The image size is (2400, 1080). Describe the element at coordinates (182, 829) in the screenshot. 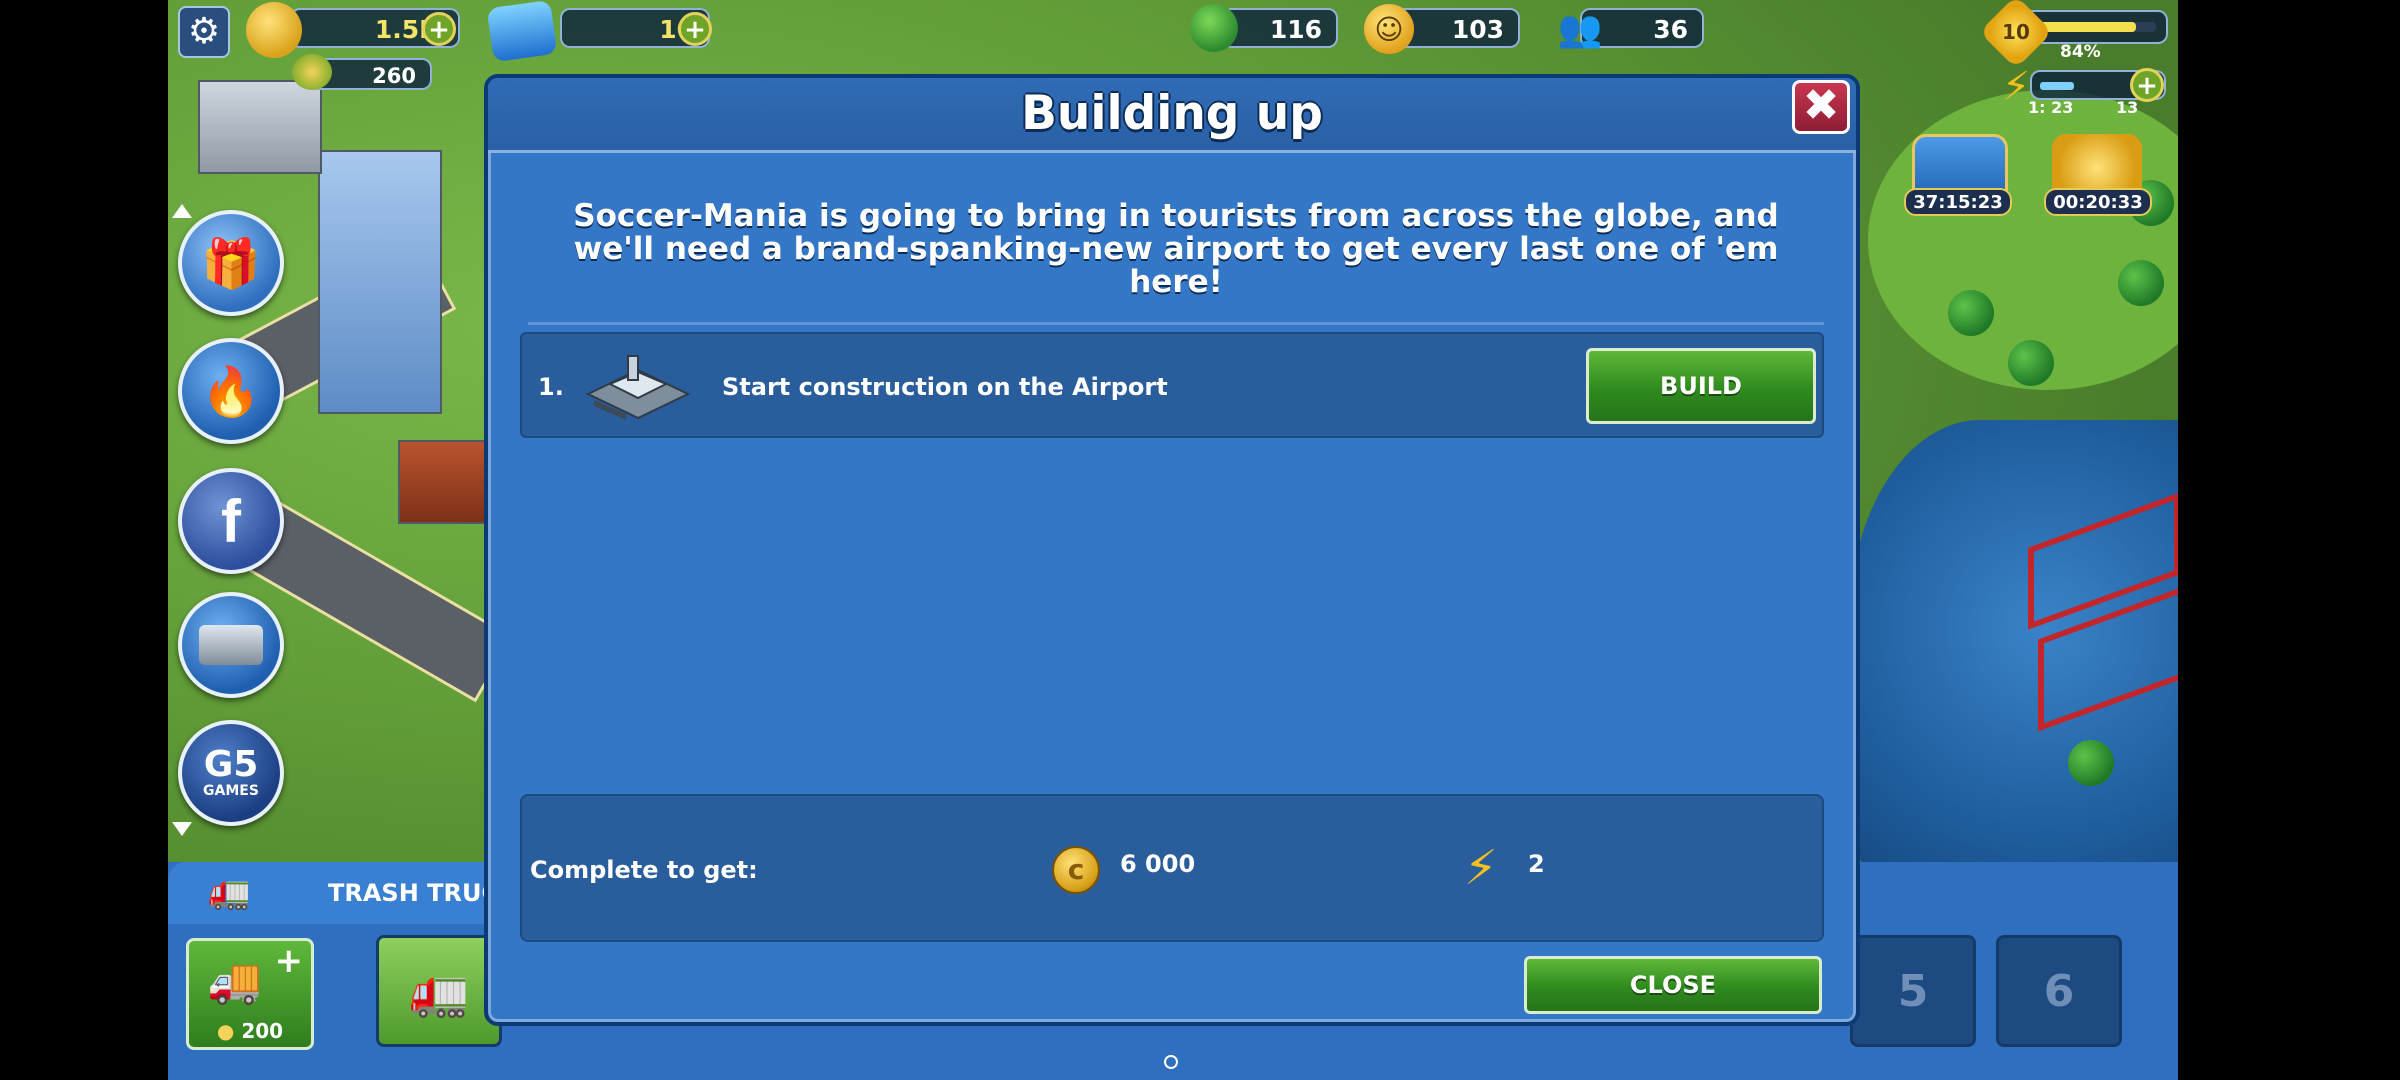

I see `scroll-down-arrow-icon` at that location.